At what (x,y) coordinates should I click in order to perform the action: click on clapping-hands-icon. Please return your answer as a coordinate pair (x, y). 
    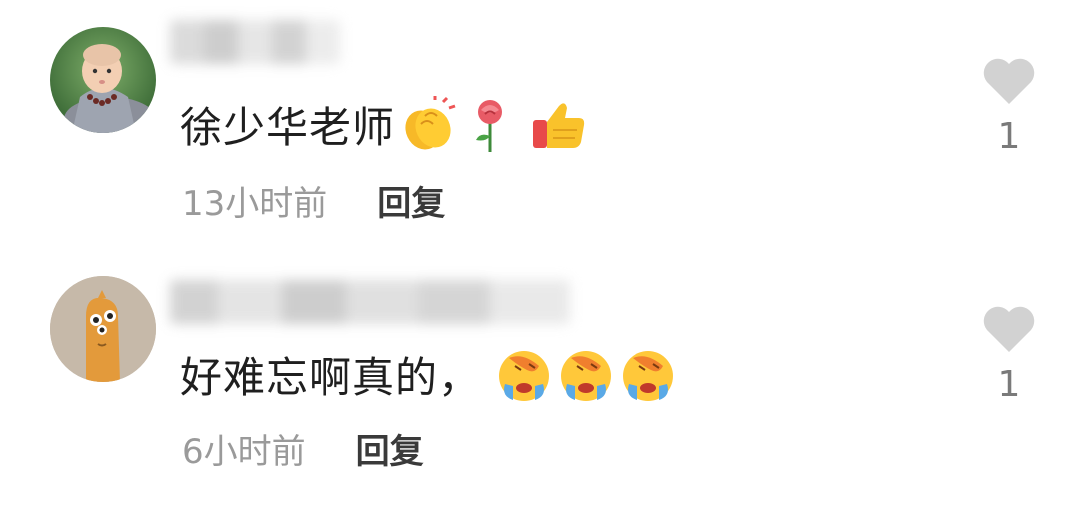
    Looking at the image, I should click on (428, 124).